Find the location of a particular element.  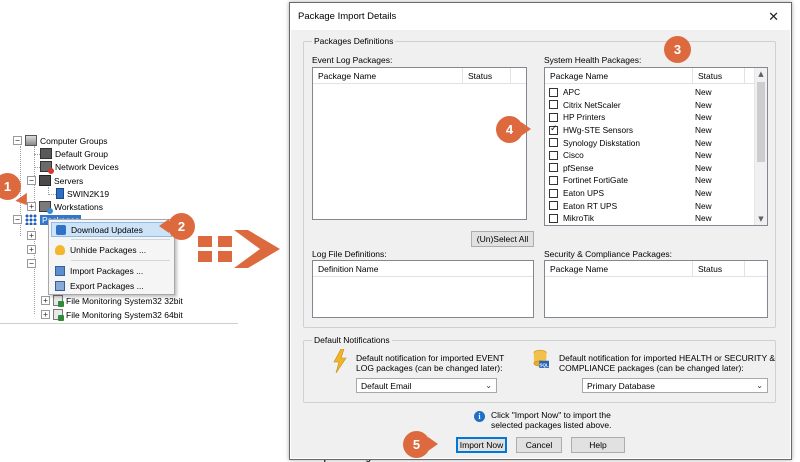

list-item: Fortinet FortiGate New is located at coordinates (650, 180).